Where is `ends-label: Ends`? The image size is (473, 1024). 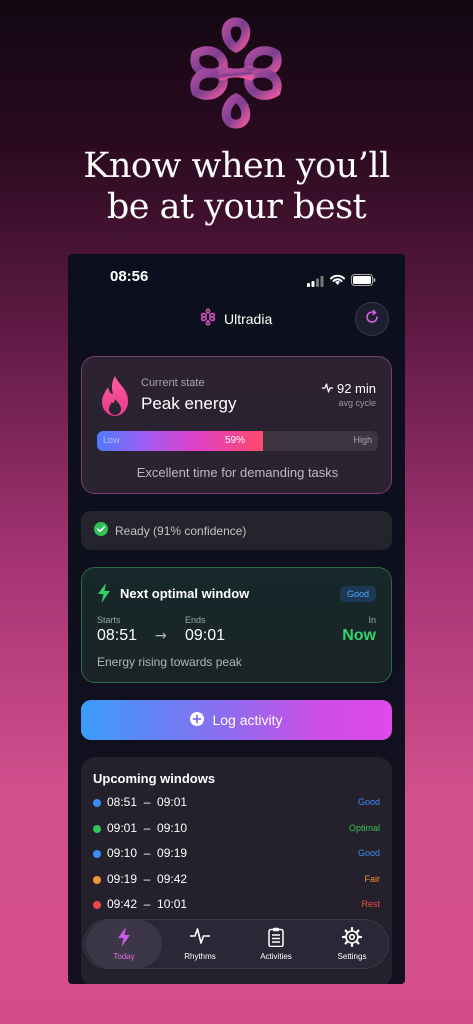 ends-label: Ends is located at coordinates (195, 620).